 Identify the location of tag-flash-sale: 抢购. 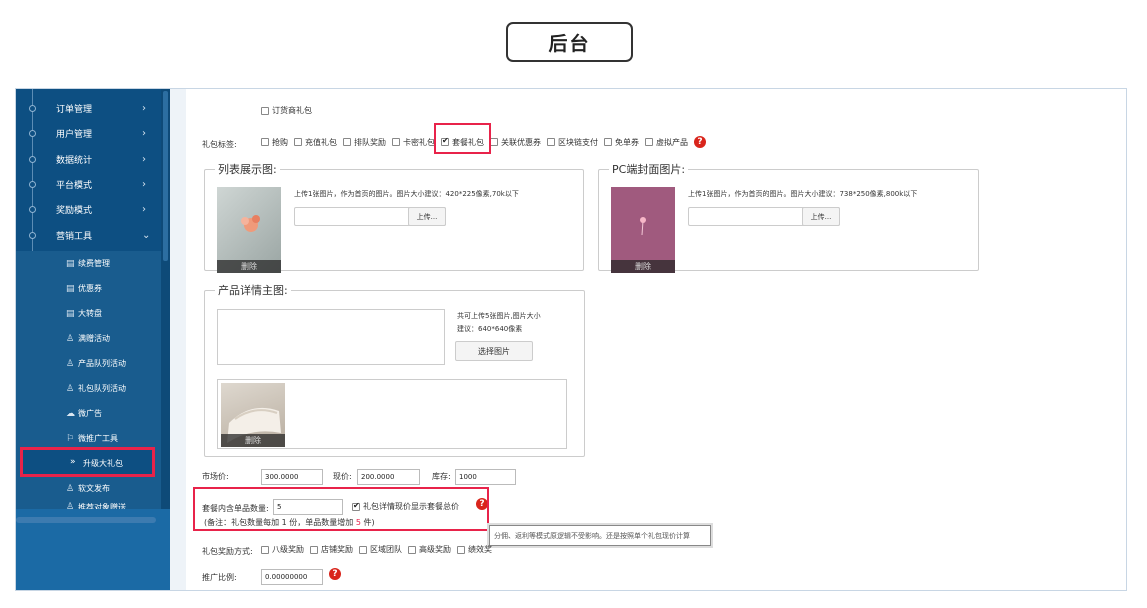
(274, 142).